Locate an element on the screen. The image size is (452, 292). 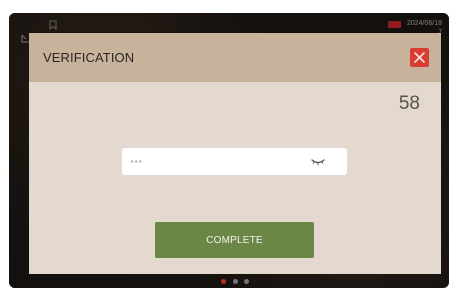
pagination-dots is located at coordinates (235, 281).